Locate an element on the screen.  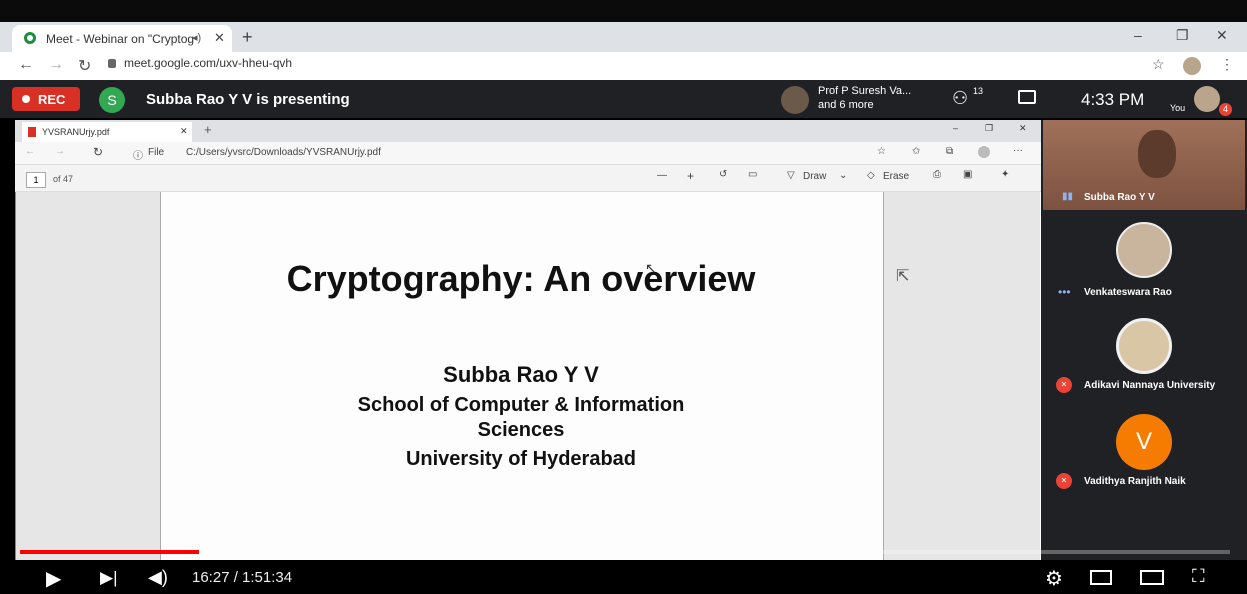
volume-icon: ◀) is located at coordinates (158, 577).